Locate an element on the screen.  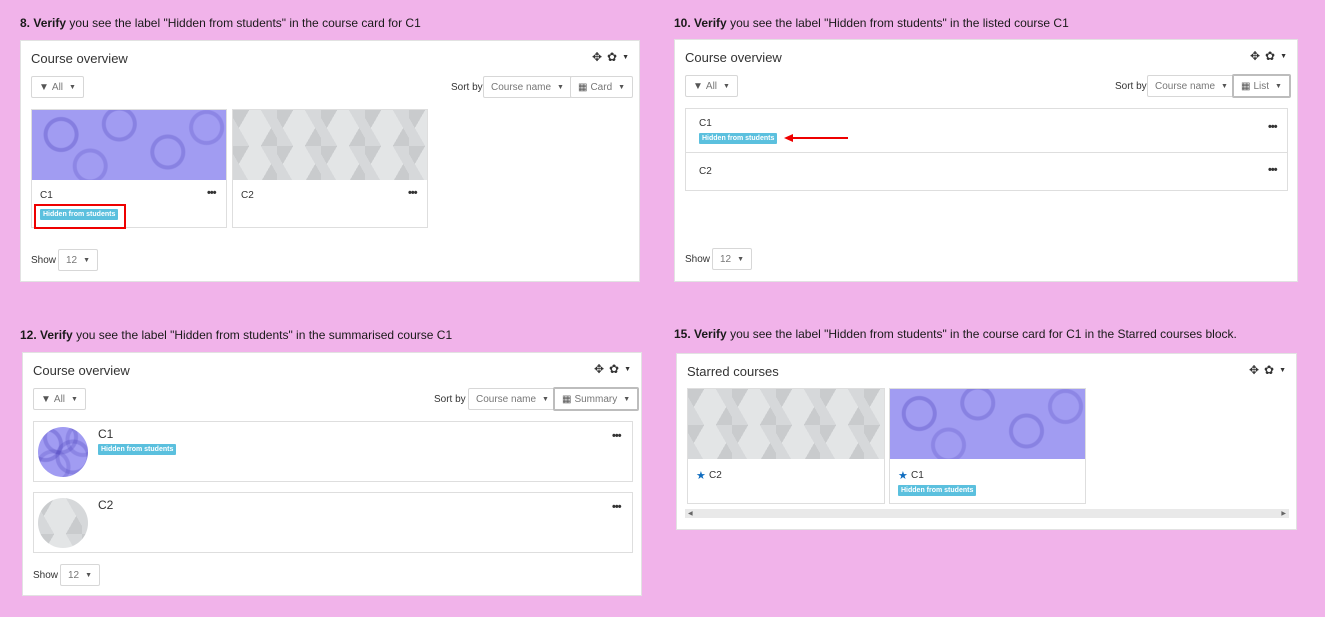
course-card-c2: C2 ••• is located at coordinates (330, 168).